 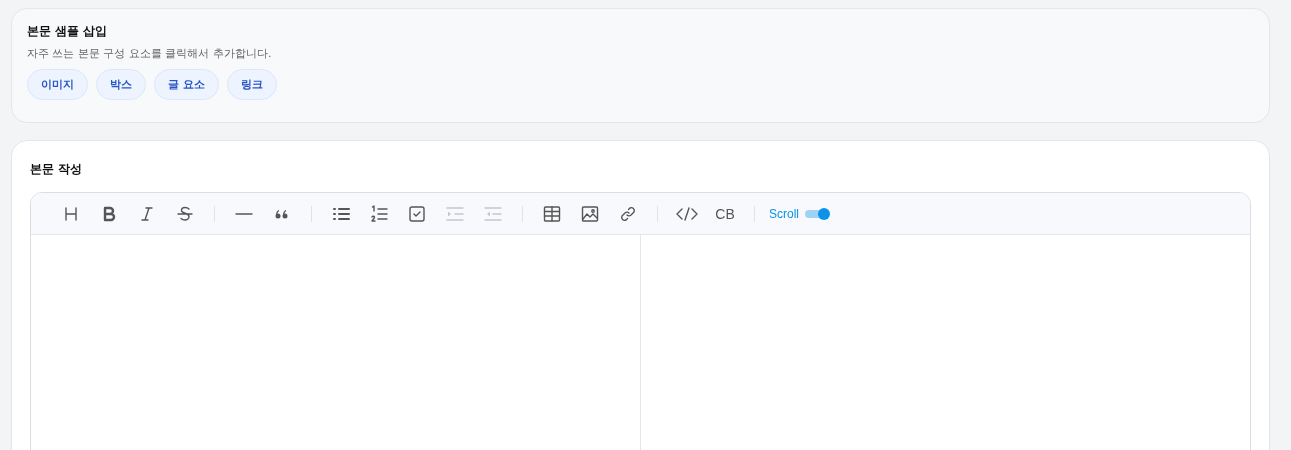 What do you see at coordinates (799, 213) in the screenshot?
I see `scroll-sync-toggle: Scroll` at bounding box center [799, 213].